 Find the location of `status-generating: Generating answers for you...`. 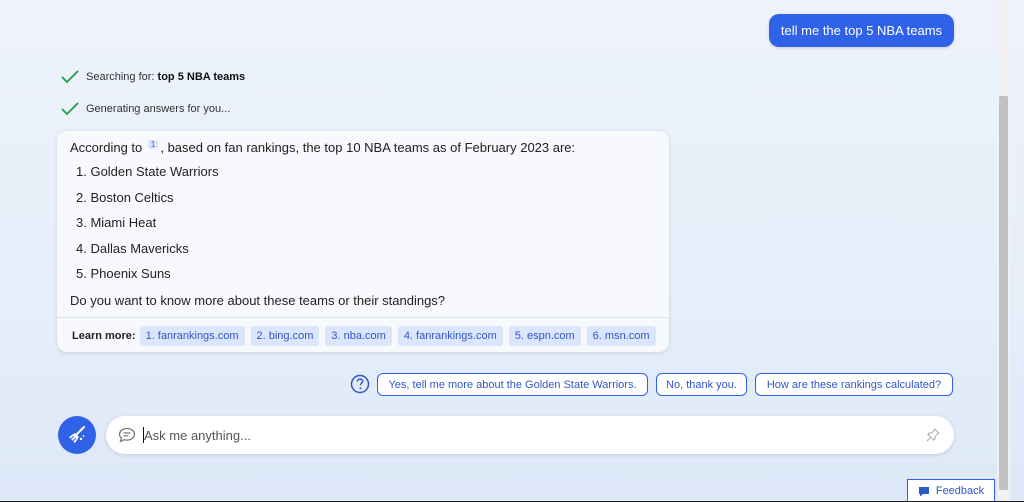

status-generating: Generating answers for you... is located at coordinates (145, 109).